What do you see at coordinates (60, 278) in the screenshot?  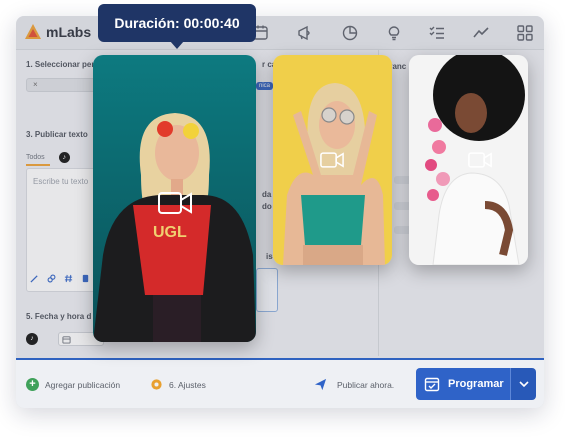 I see `text-tools` at bounding box center [60, 278].